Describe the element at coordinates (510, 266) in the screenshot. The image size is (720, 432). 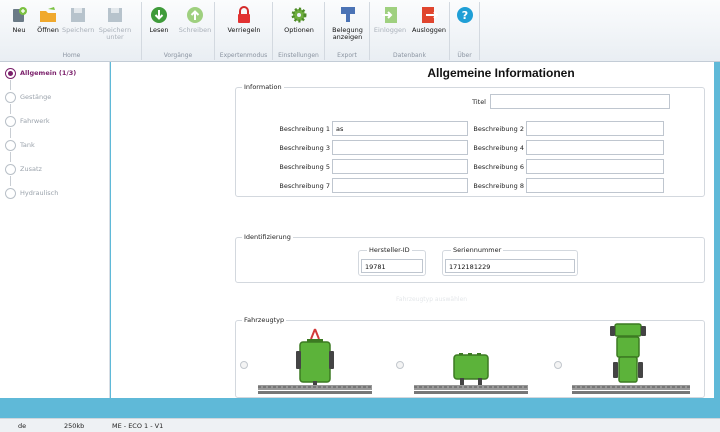
I see `seriennummer-input: 1712181229` at that location.